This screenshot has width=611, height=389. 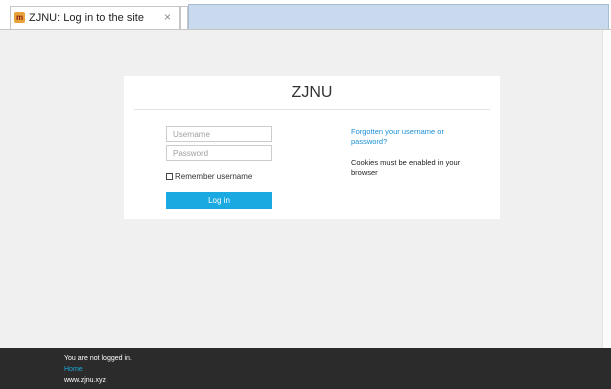 I want to click on password-input, so click(x=219, y=153).